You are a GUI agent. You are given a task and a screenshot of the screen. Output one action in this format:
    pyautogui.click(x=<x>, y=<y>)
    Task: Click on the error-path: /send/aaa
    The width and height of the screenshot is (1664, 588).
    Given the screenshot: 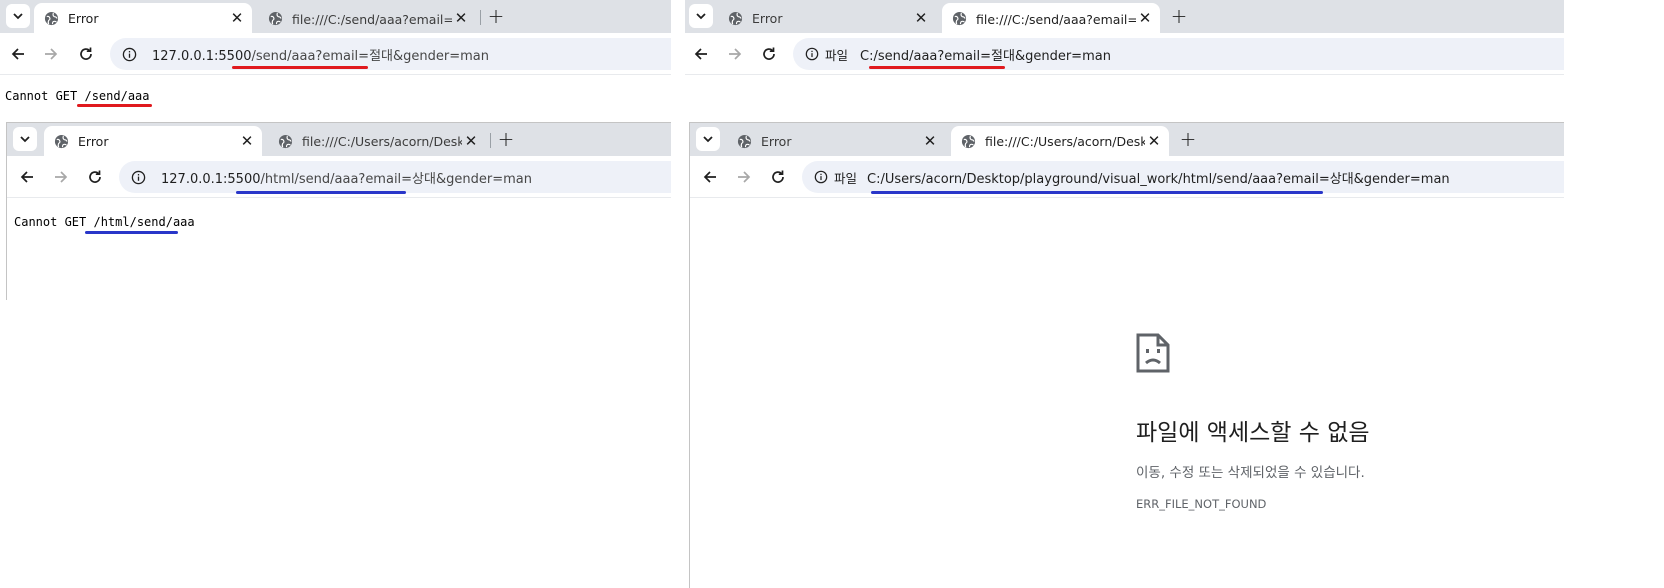 What is the action you would take?
    pyautogui.click(x=117, y=96)
    